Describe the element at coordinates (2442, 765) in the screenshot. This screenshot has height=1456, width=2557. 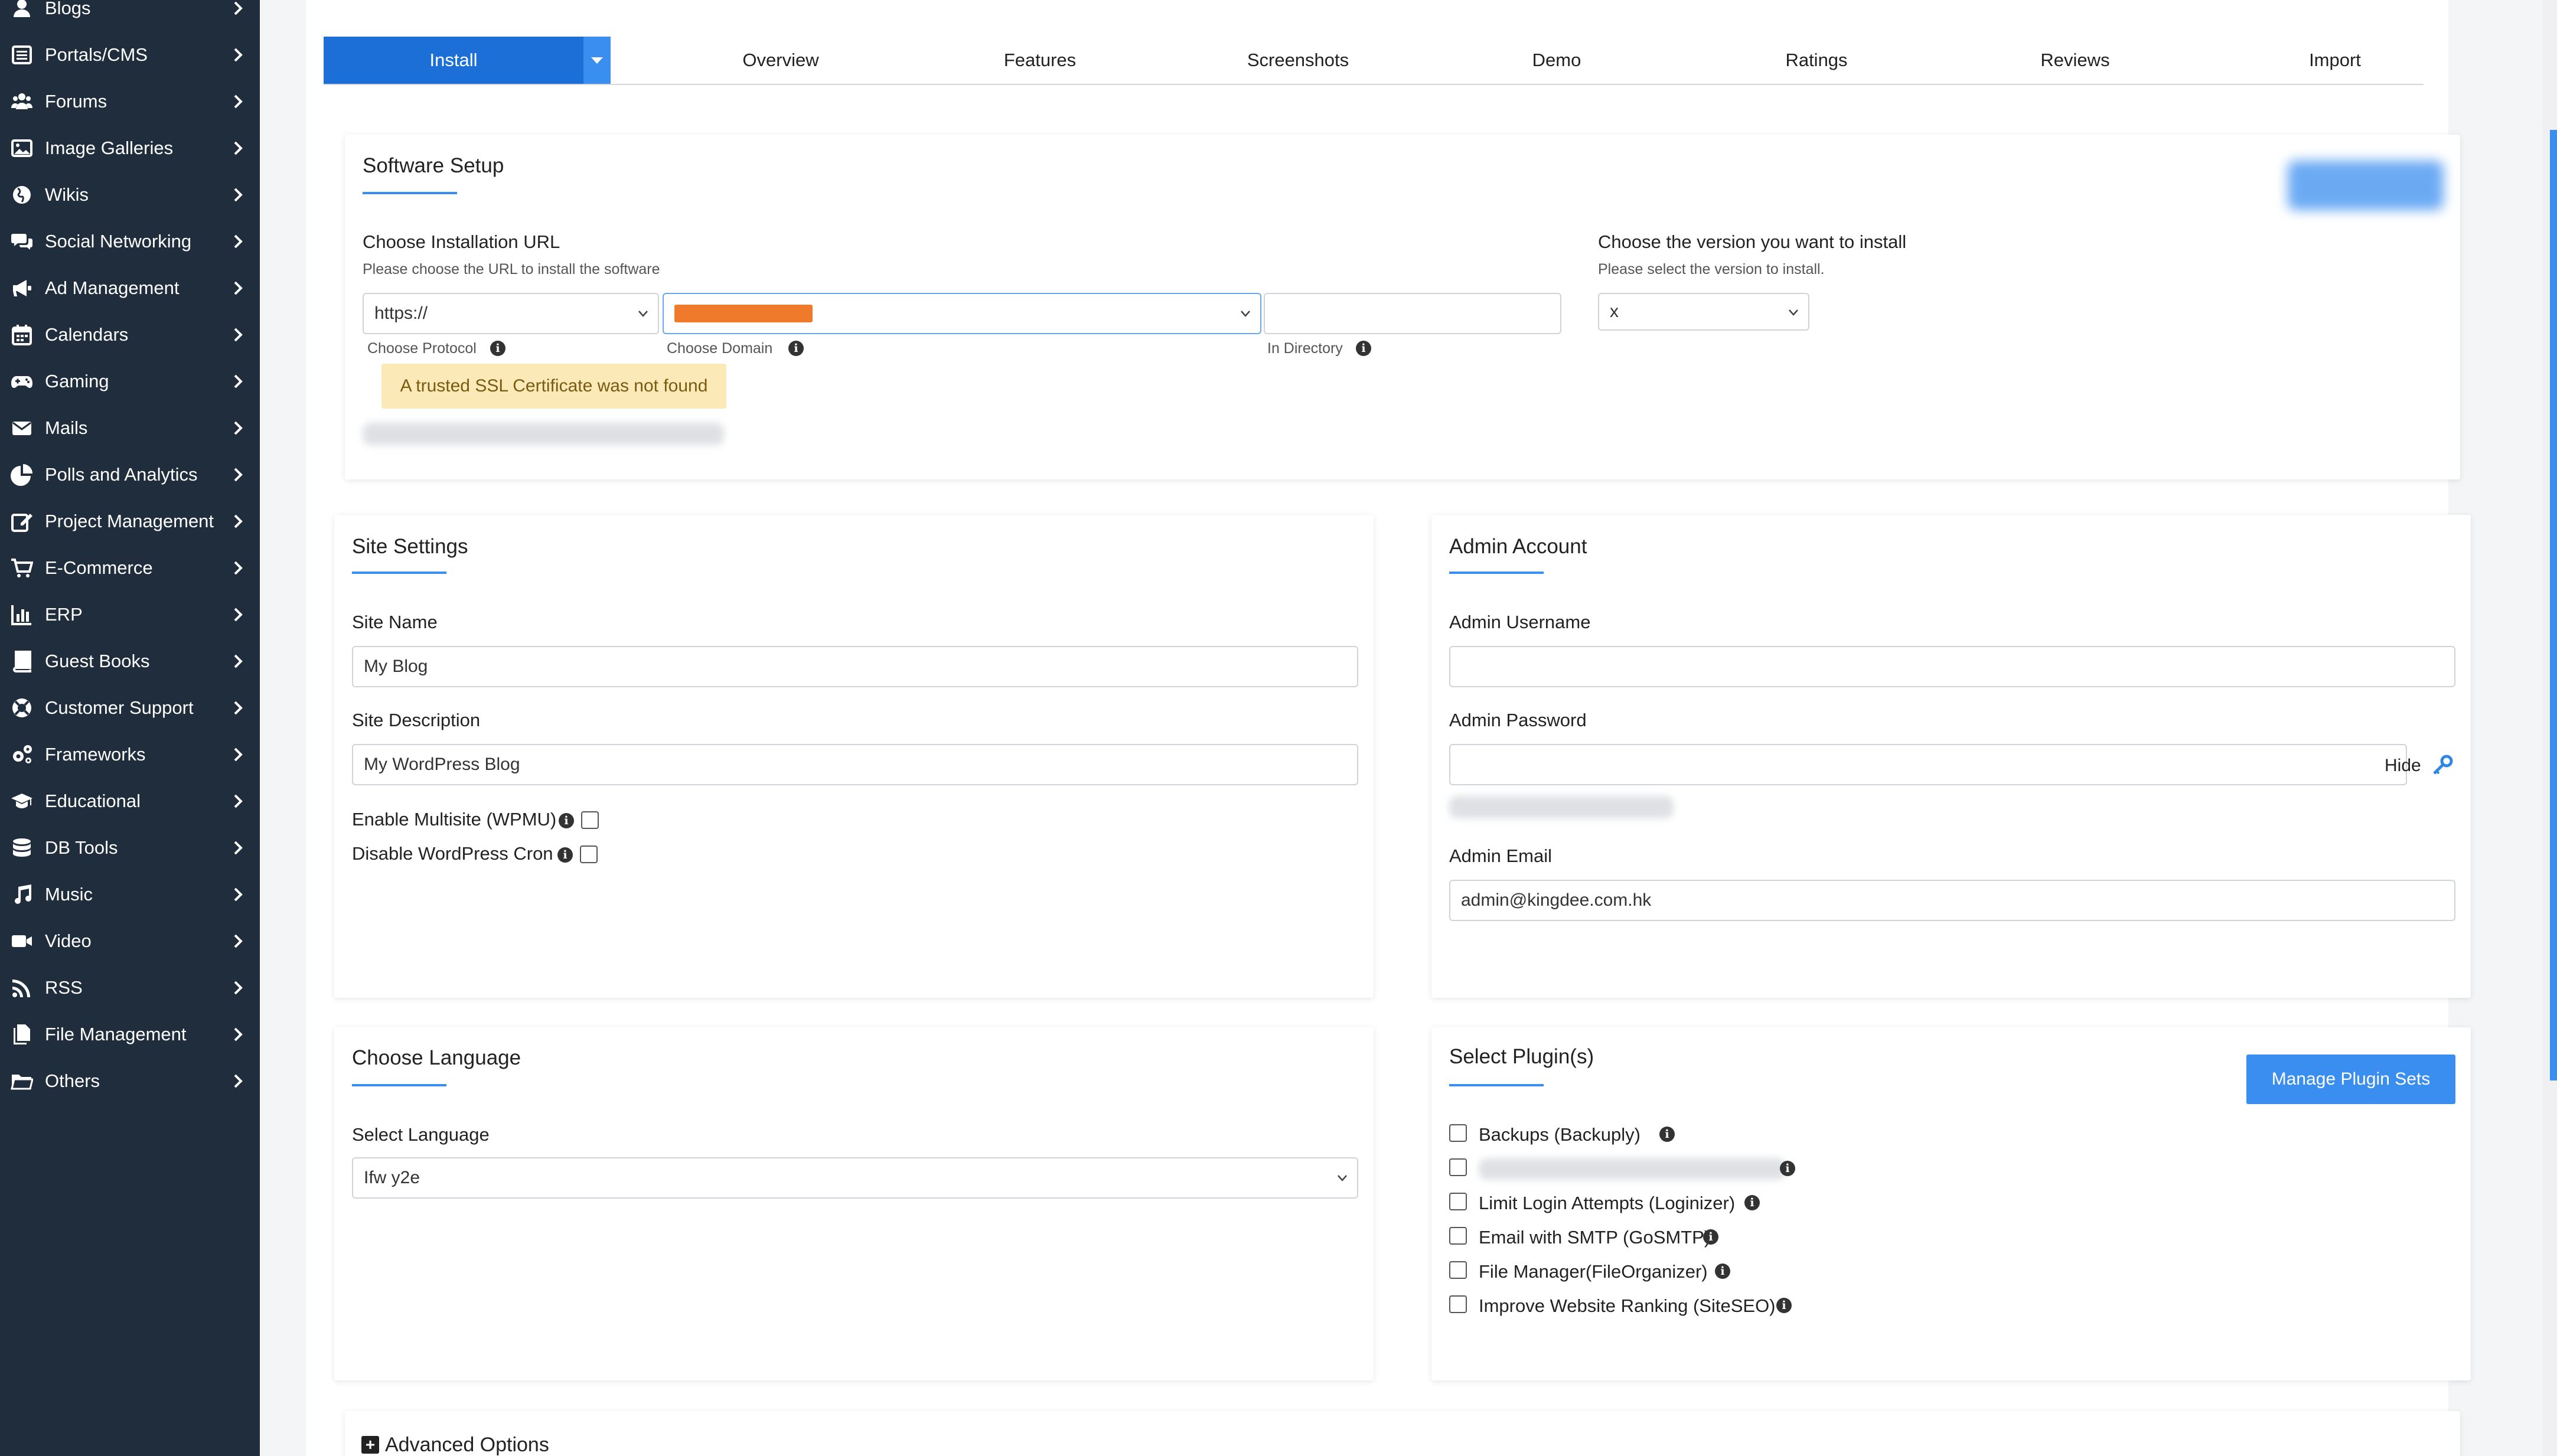
I see `key-icon` at that location.